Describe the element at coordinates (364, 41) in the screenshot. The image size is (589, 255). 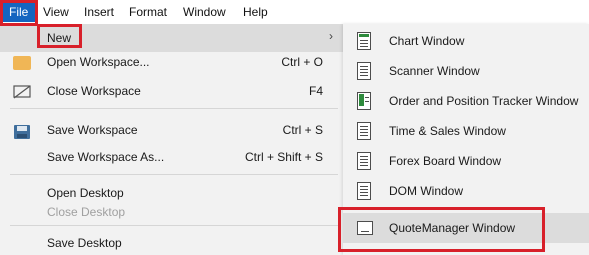
I see `chart-window-icon` at that location.